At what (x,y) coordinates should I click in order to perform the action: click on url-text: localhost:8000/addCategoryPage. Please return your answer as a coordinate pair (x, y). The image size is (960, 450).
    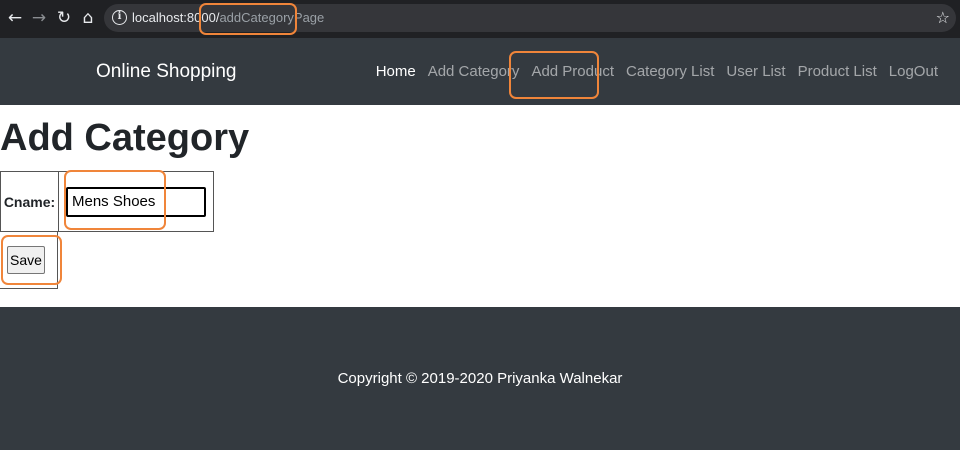
    Looking at the image, I should click on (228, 18).